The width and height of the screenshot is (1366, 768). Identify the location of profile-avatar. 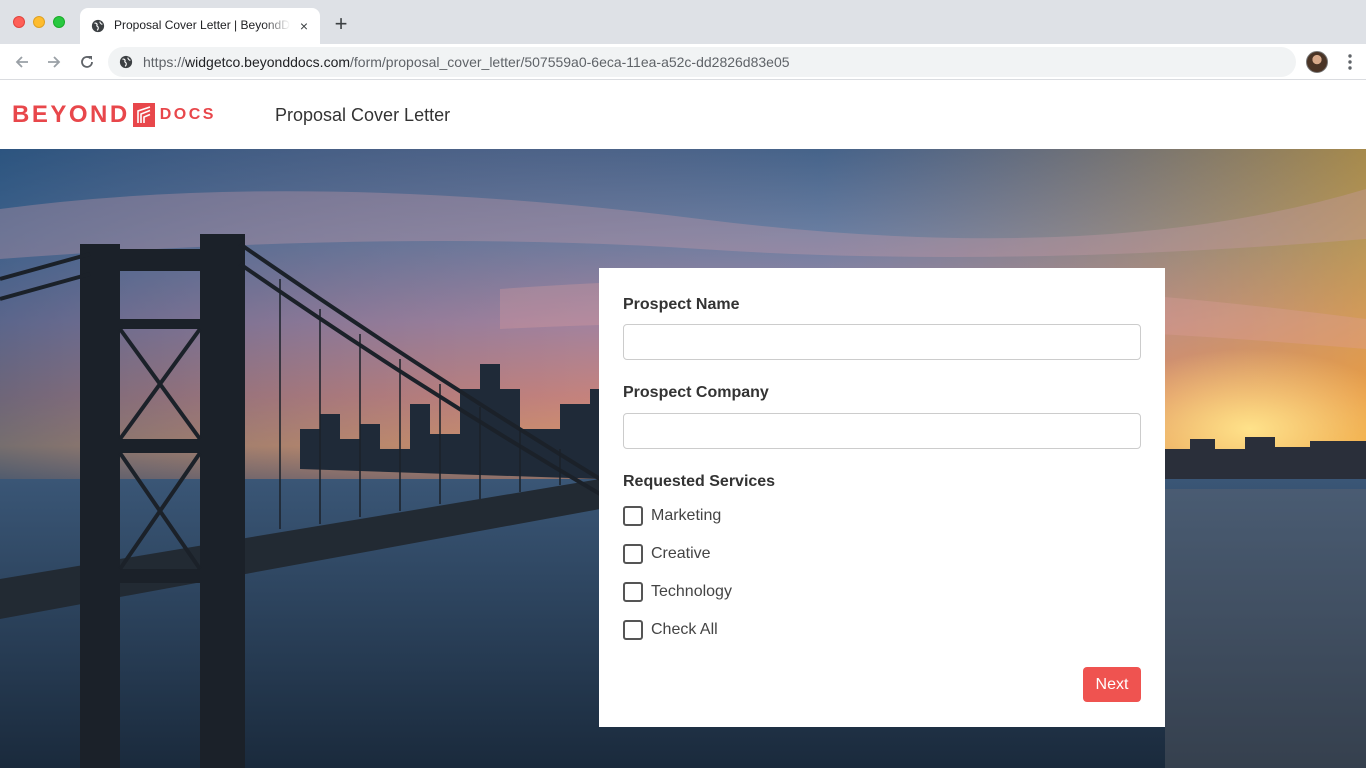
(1317, 62).